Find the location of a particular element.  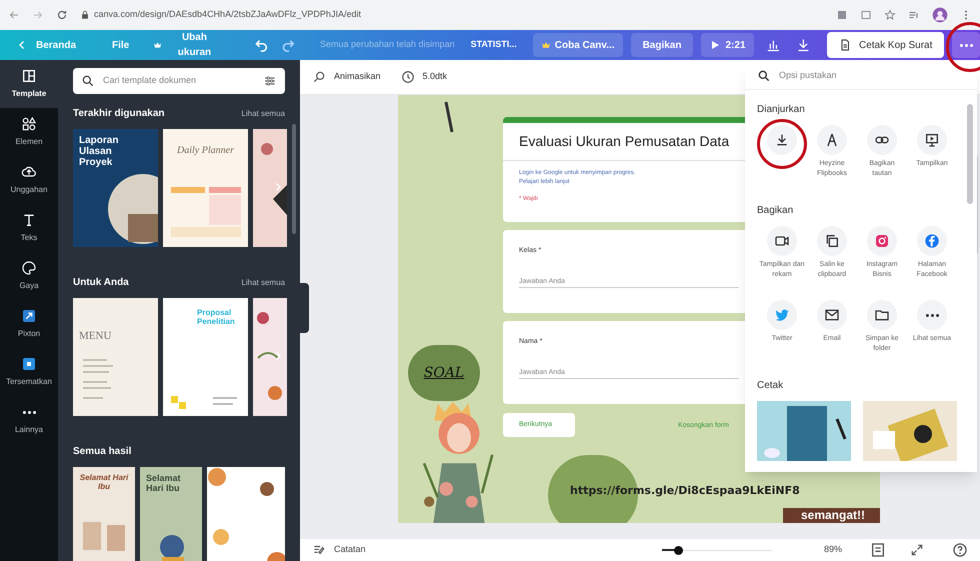

template-title: Laporan Ulasan Proyek is located at coordinates (99, 151).